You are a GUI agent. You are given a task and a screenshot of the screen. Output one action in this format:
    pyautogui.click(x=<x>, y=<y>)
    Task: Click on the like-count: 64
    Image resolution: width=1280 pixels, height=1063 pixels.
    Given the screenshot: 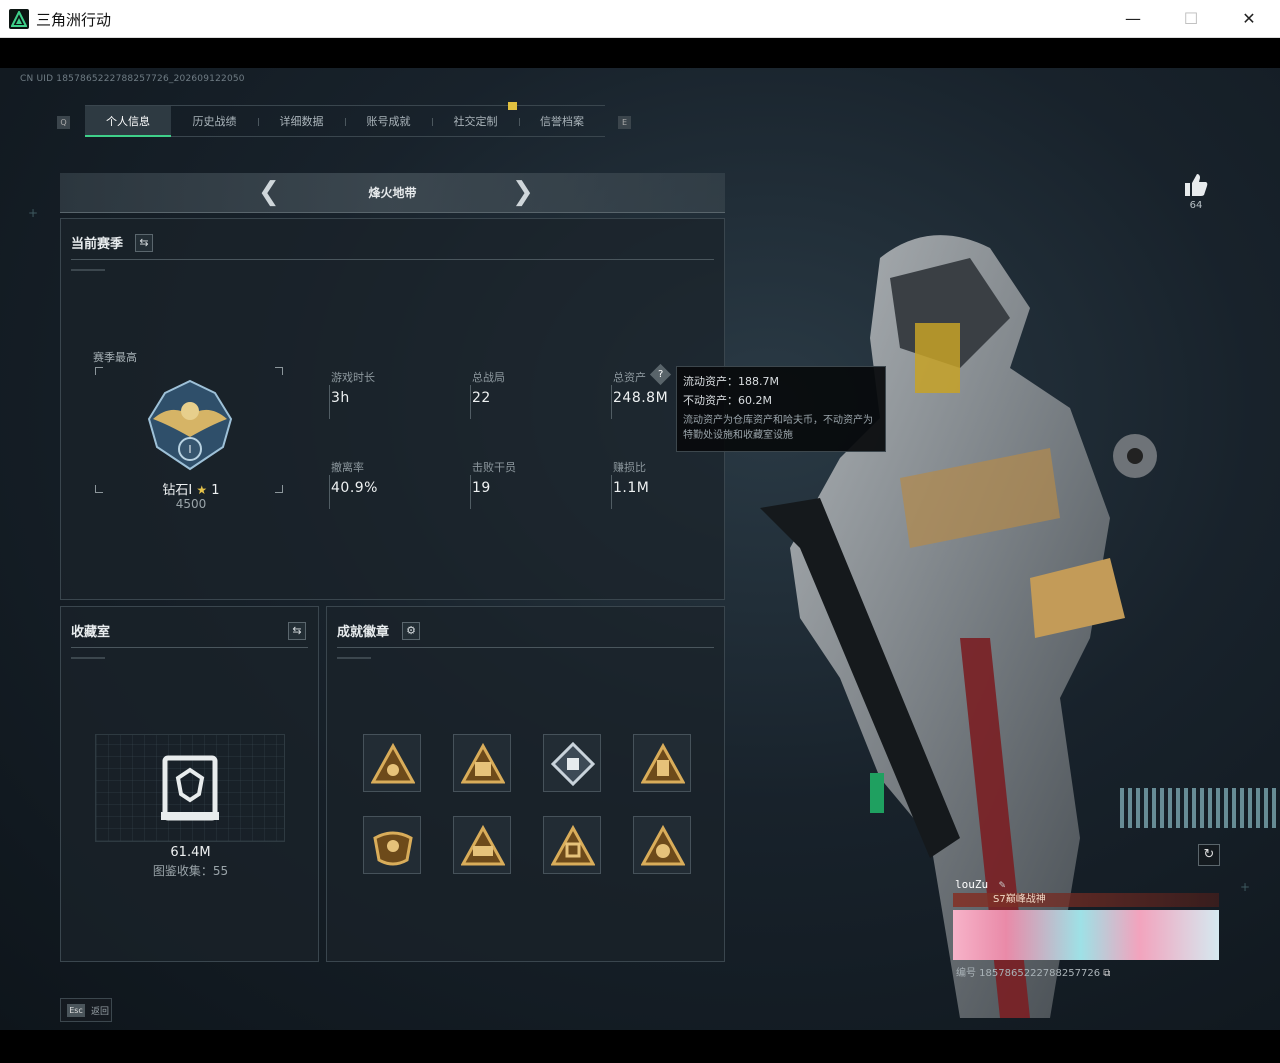 What is the action you would take?
    pyautogui.click(x=1196, y=205)
    